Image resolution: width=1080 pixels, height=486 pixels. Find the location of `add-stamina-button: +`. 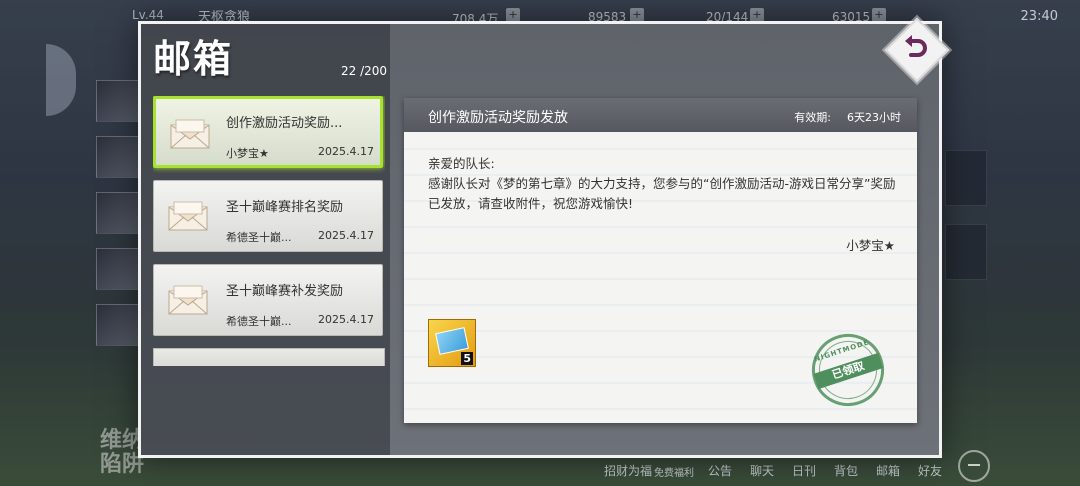

add-stamina-button: + is located at coordinates (757, 15).